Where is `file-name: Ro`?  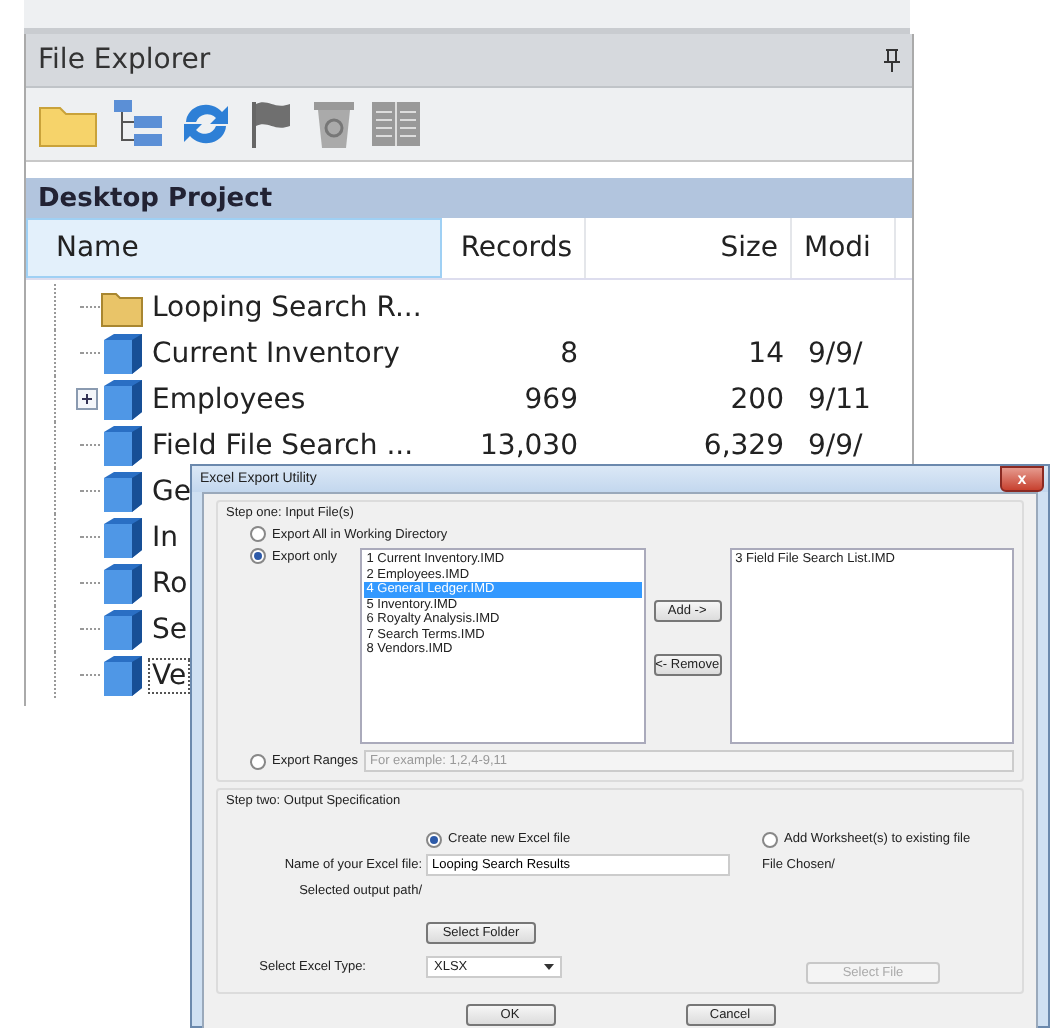
file-name: Ro is located at coordinates (170, 583).